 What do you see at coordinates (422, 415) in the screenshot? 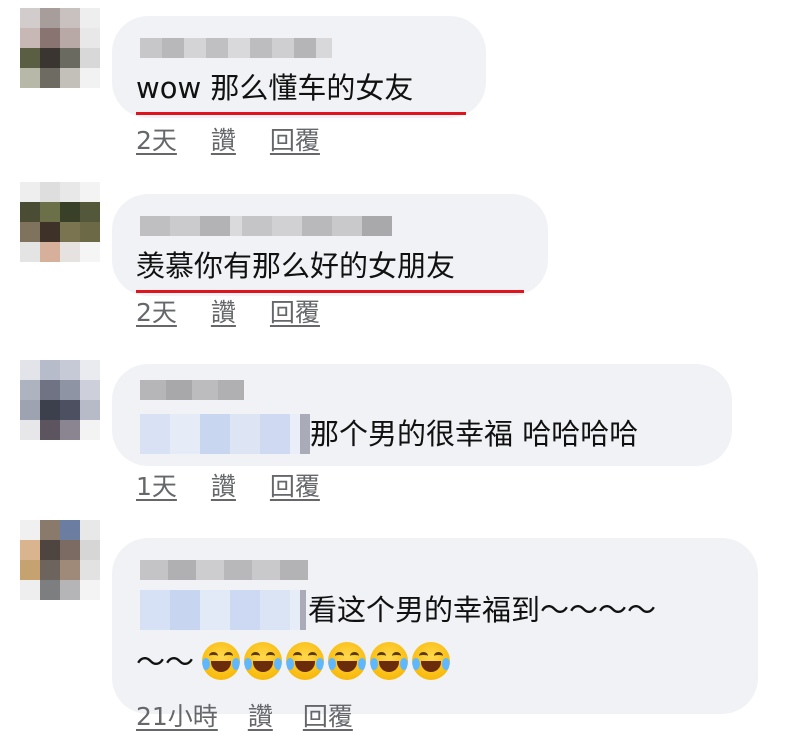
I see `comment-bubble: 那个男的很幸福 哈哈哈哈` at bounding box center [422, 415].